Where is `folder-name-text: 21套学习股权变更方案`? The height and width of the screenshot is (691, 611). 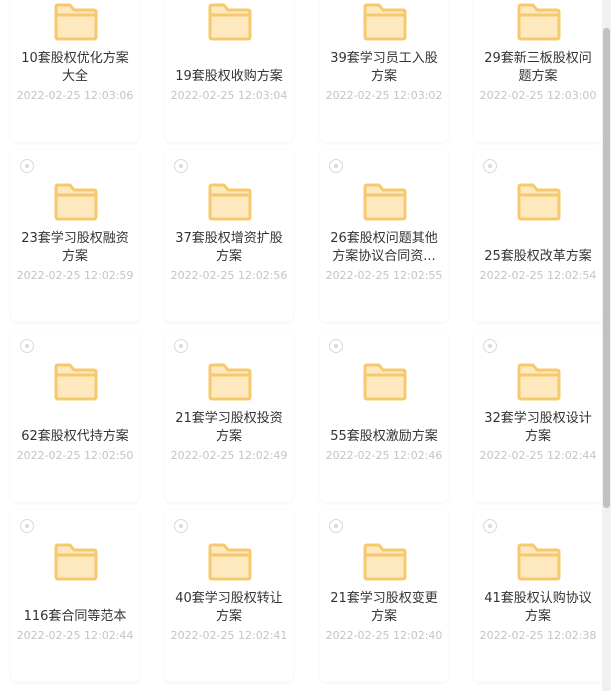 folder-name-text: 21套学习股权变更方案 is located at coordinates (384, 607).